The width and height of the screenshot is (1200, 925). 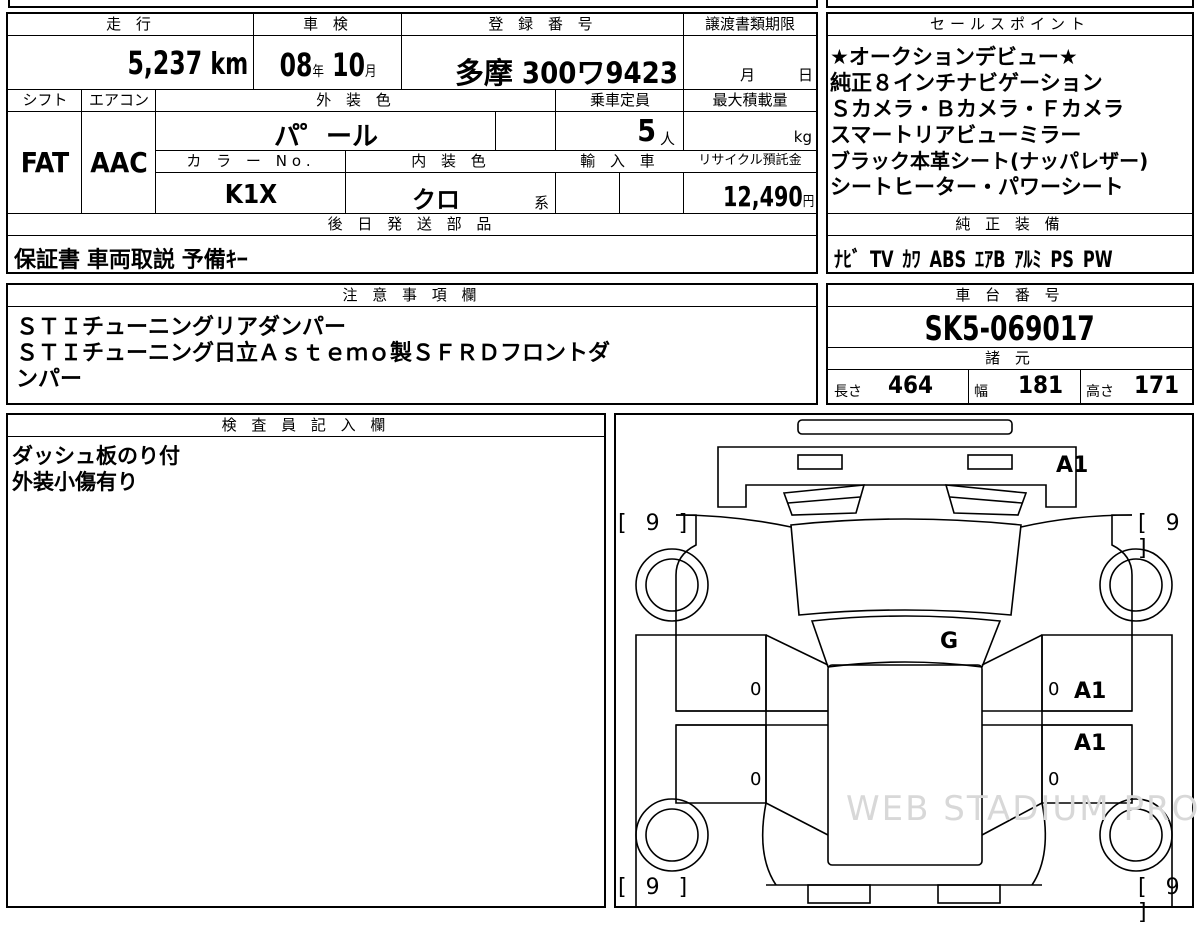 I want to click on left-rear-door, so click(x=721, y=764).